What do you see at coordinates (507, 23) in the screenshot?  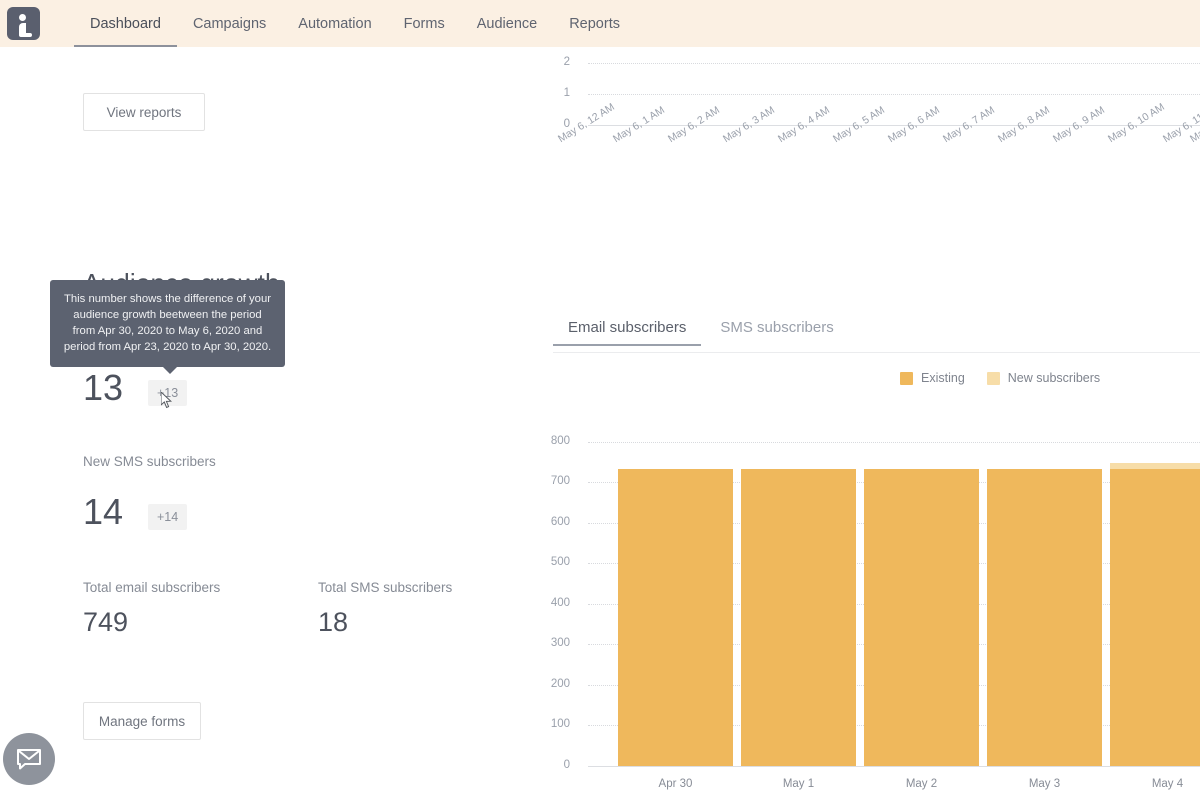 I see `nav-tab-audience: Audience` at bounding box center [507, 23].